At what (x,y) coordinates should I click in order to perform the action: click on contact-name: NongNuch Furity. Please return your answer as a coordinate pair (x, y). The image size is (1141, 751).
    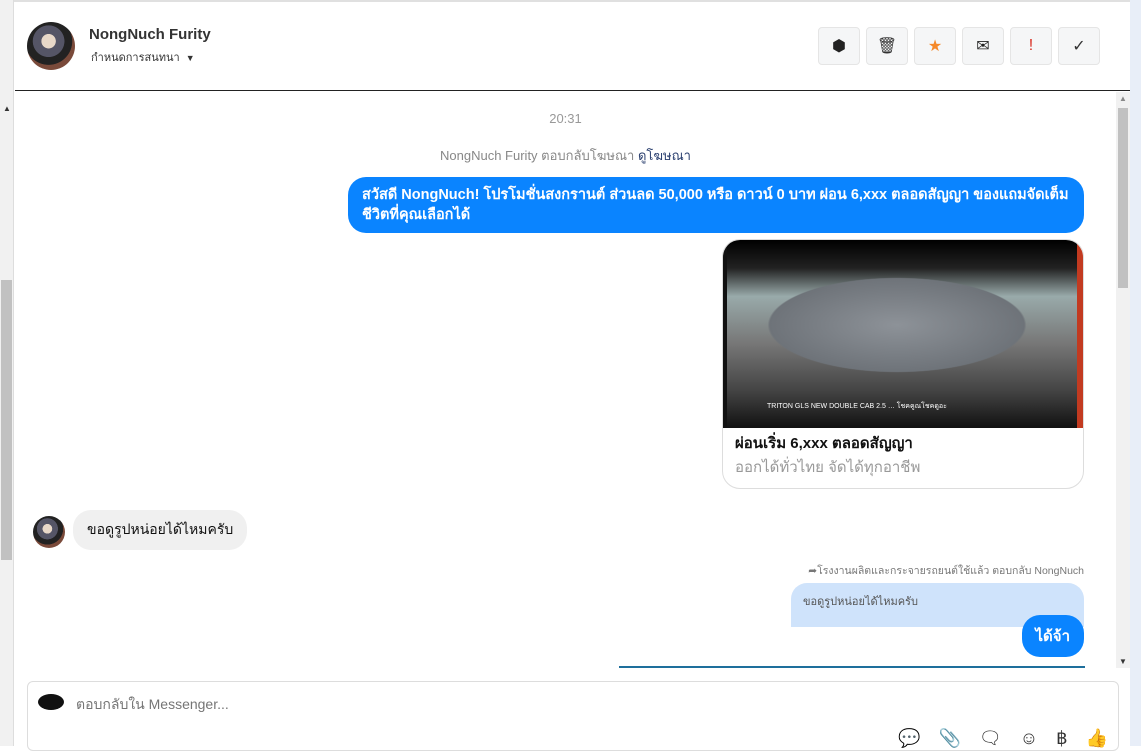
    Looking at the image, I should click on (150, 34).